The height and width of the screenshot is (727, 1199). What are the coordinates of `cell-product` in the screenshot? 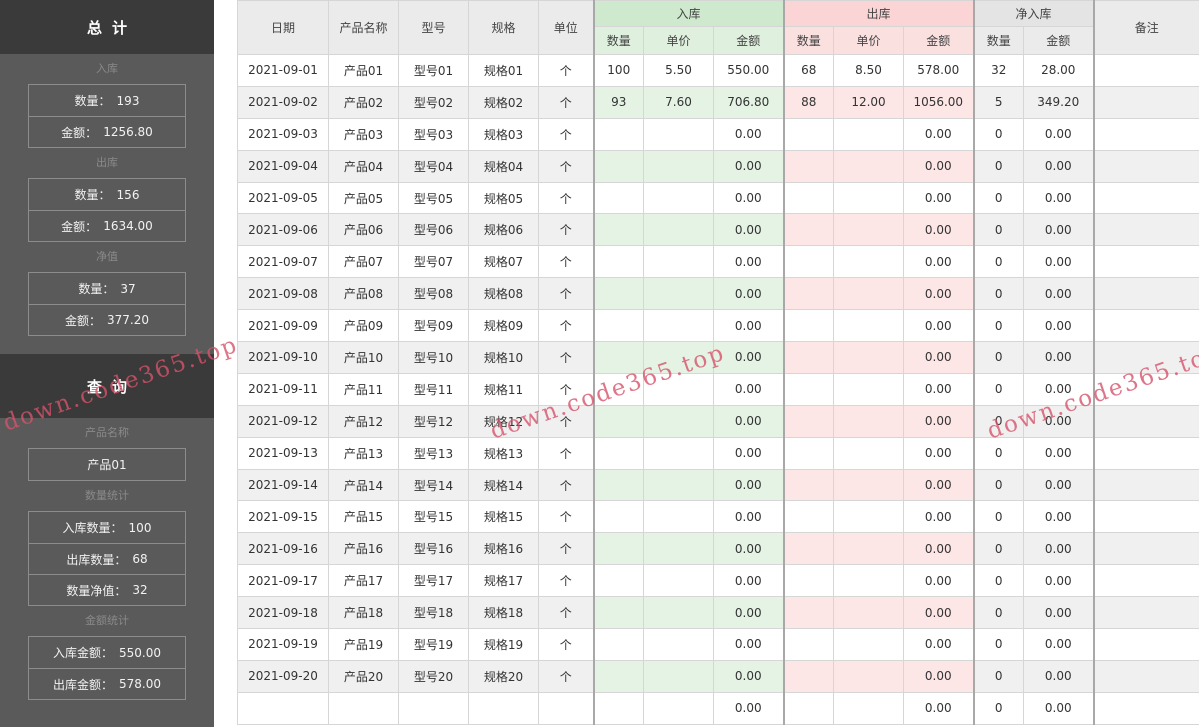 It's located at (363, 708).